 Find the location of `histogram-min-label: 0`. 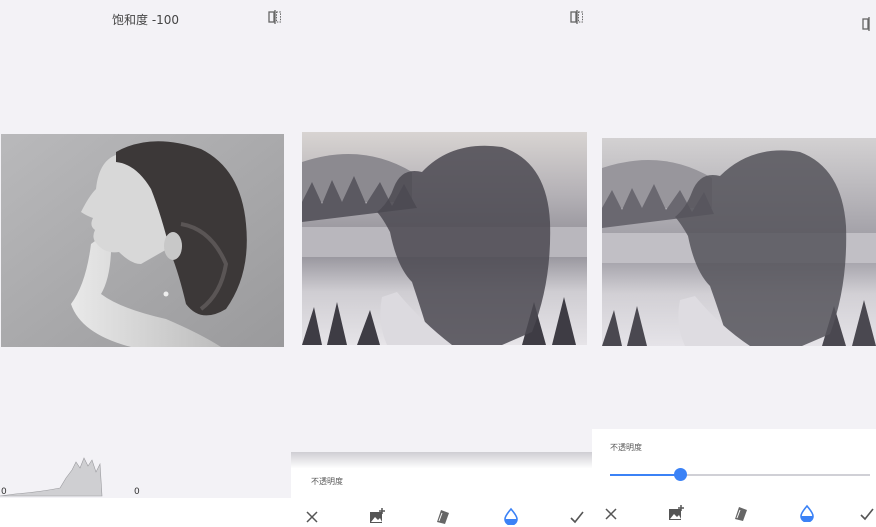

histogram-min-label: 0 is located at coordinates (4, 492).